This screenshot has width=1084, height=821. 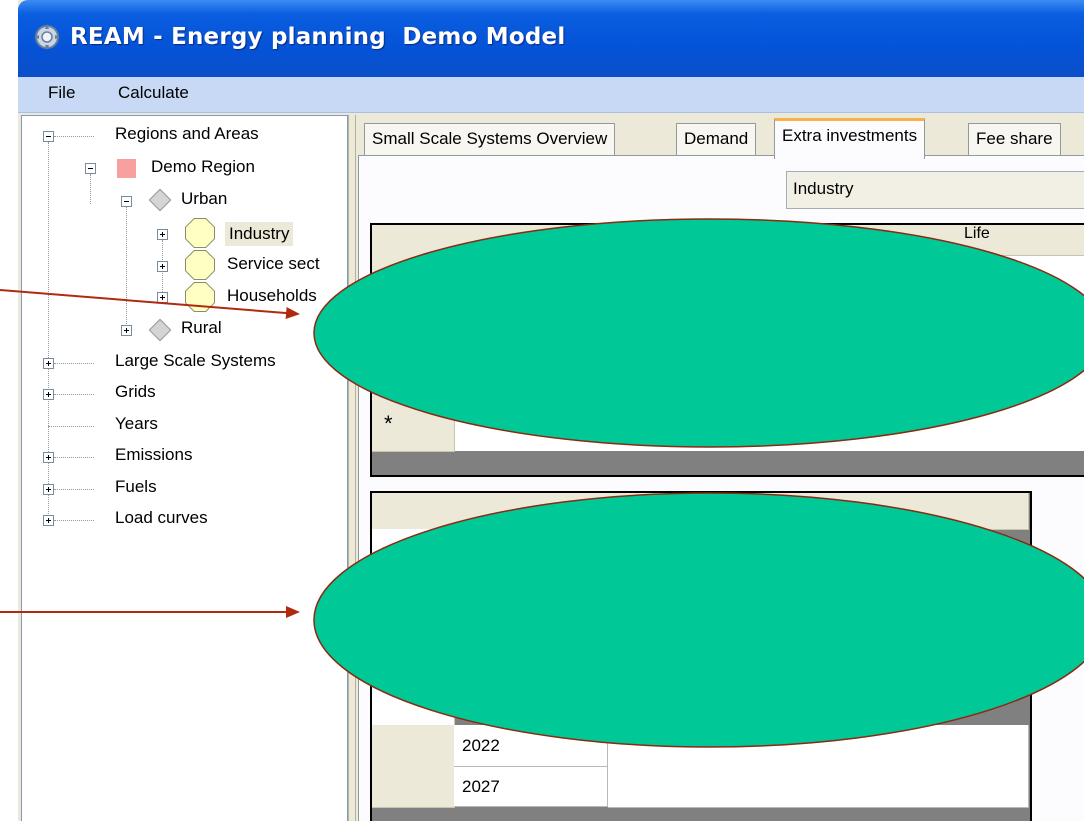 I want to click on year-cell: 2022, so click(x=531, y=746).